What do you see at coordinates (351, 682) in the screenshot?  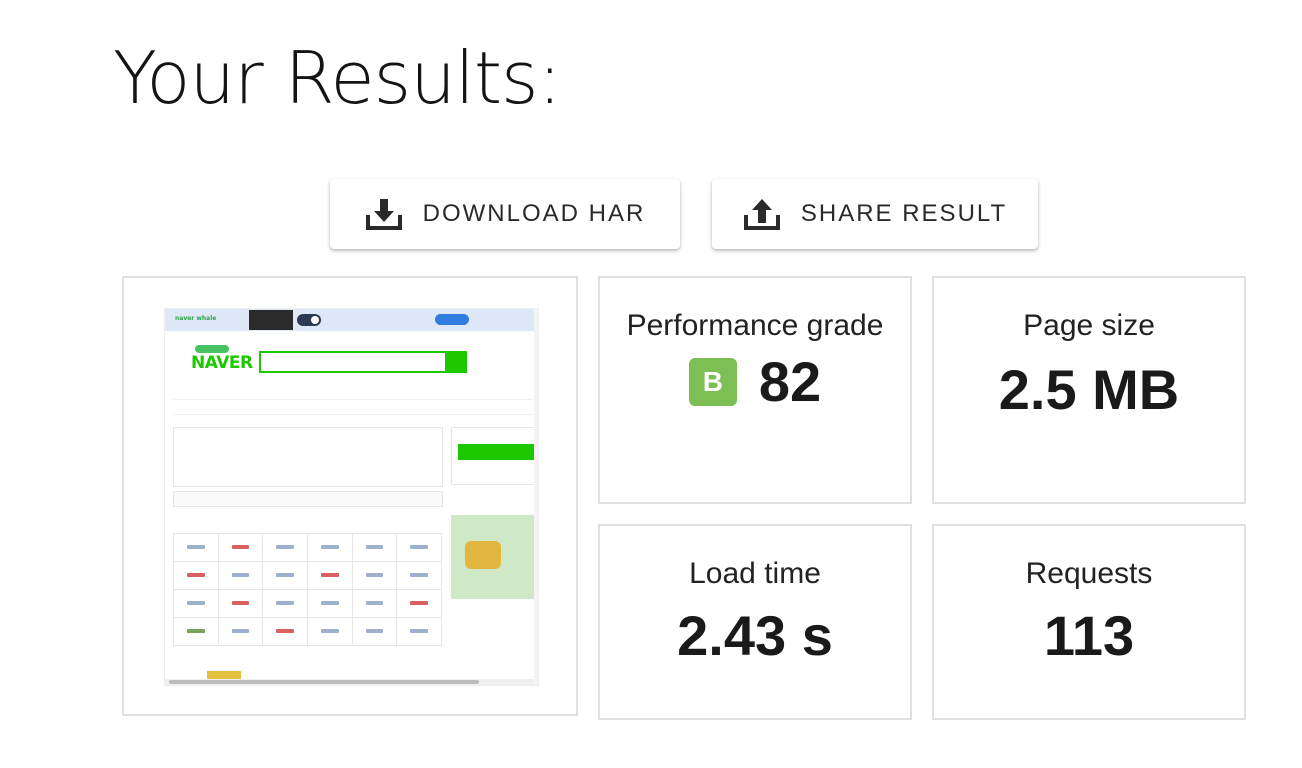 I see `screenshot-hscrollbar` at bounding box center [351, 682].